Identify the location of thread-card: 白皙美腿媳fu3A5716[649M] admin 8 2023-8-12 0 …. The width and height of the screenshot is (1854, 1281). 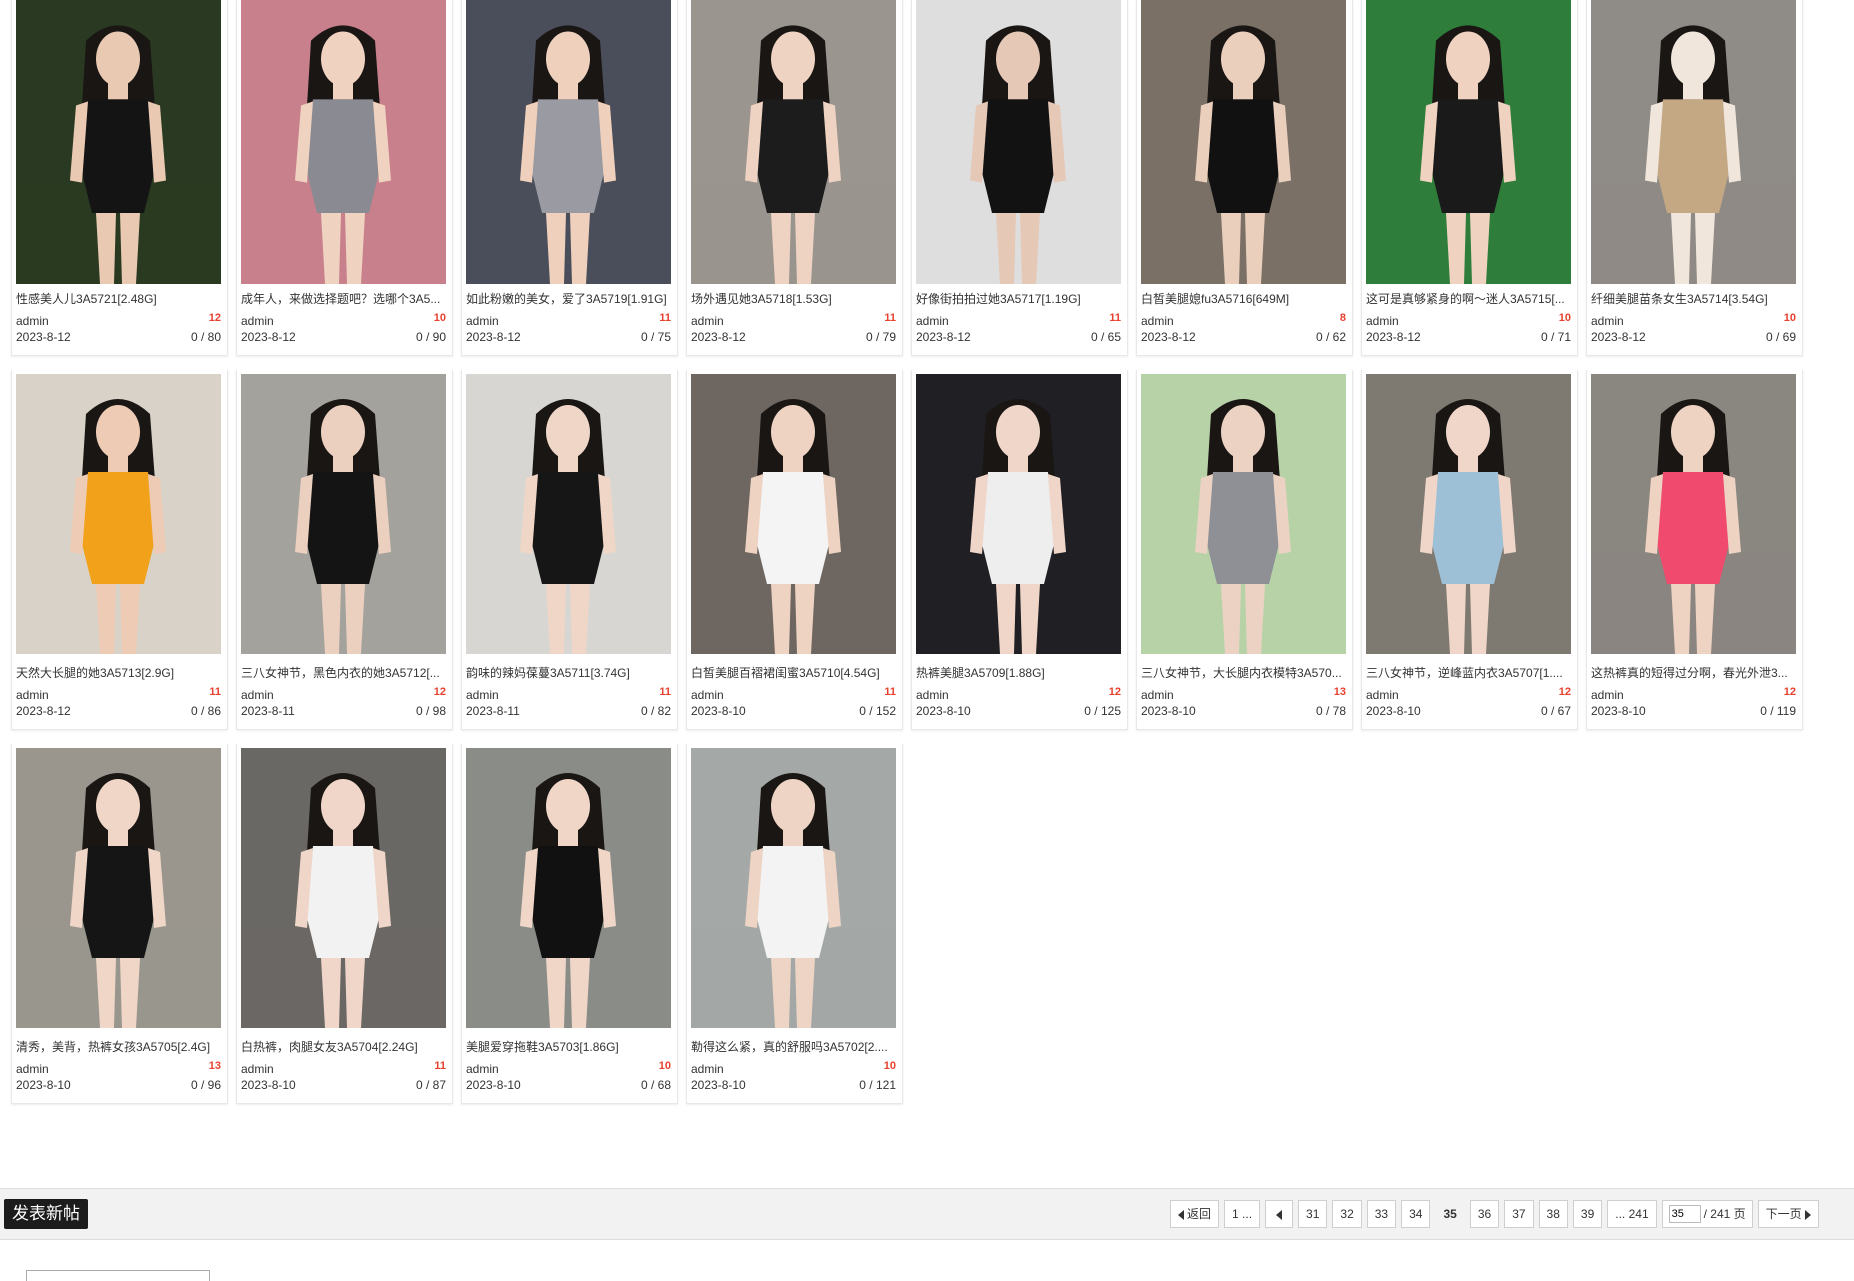
(1244, 178).